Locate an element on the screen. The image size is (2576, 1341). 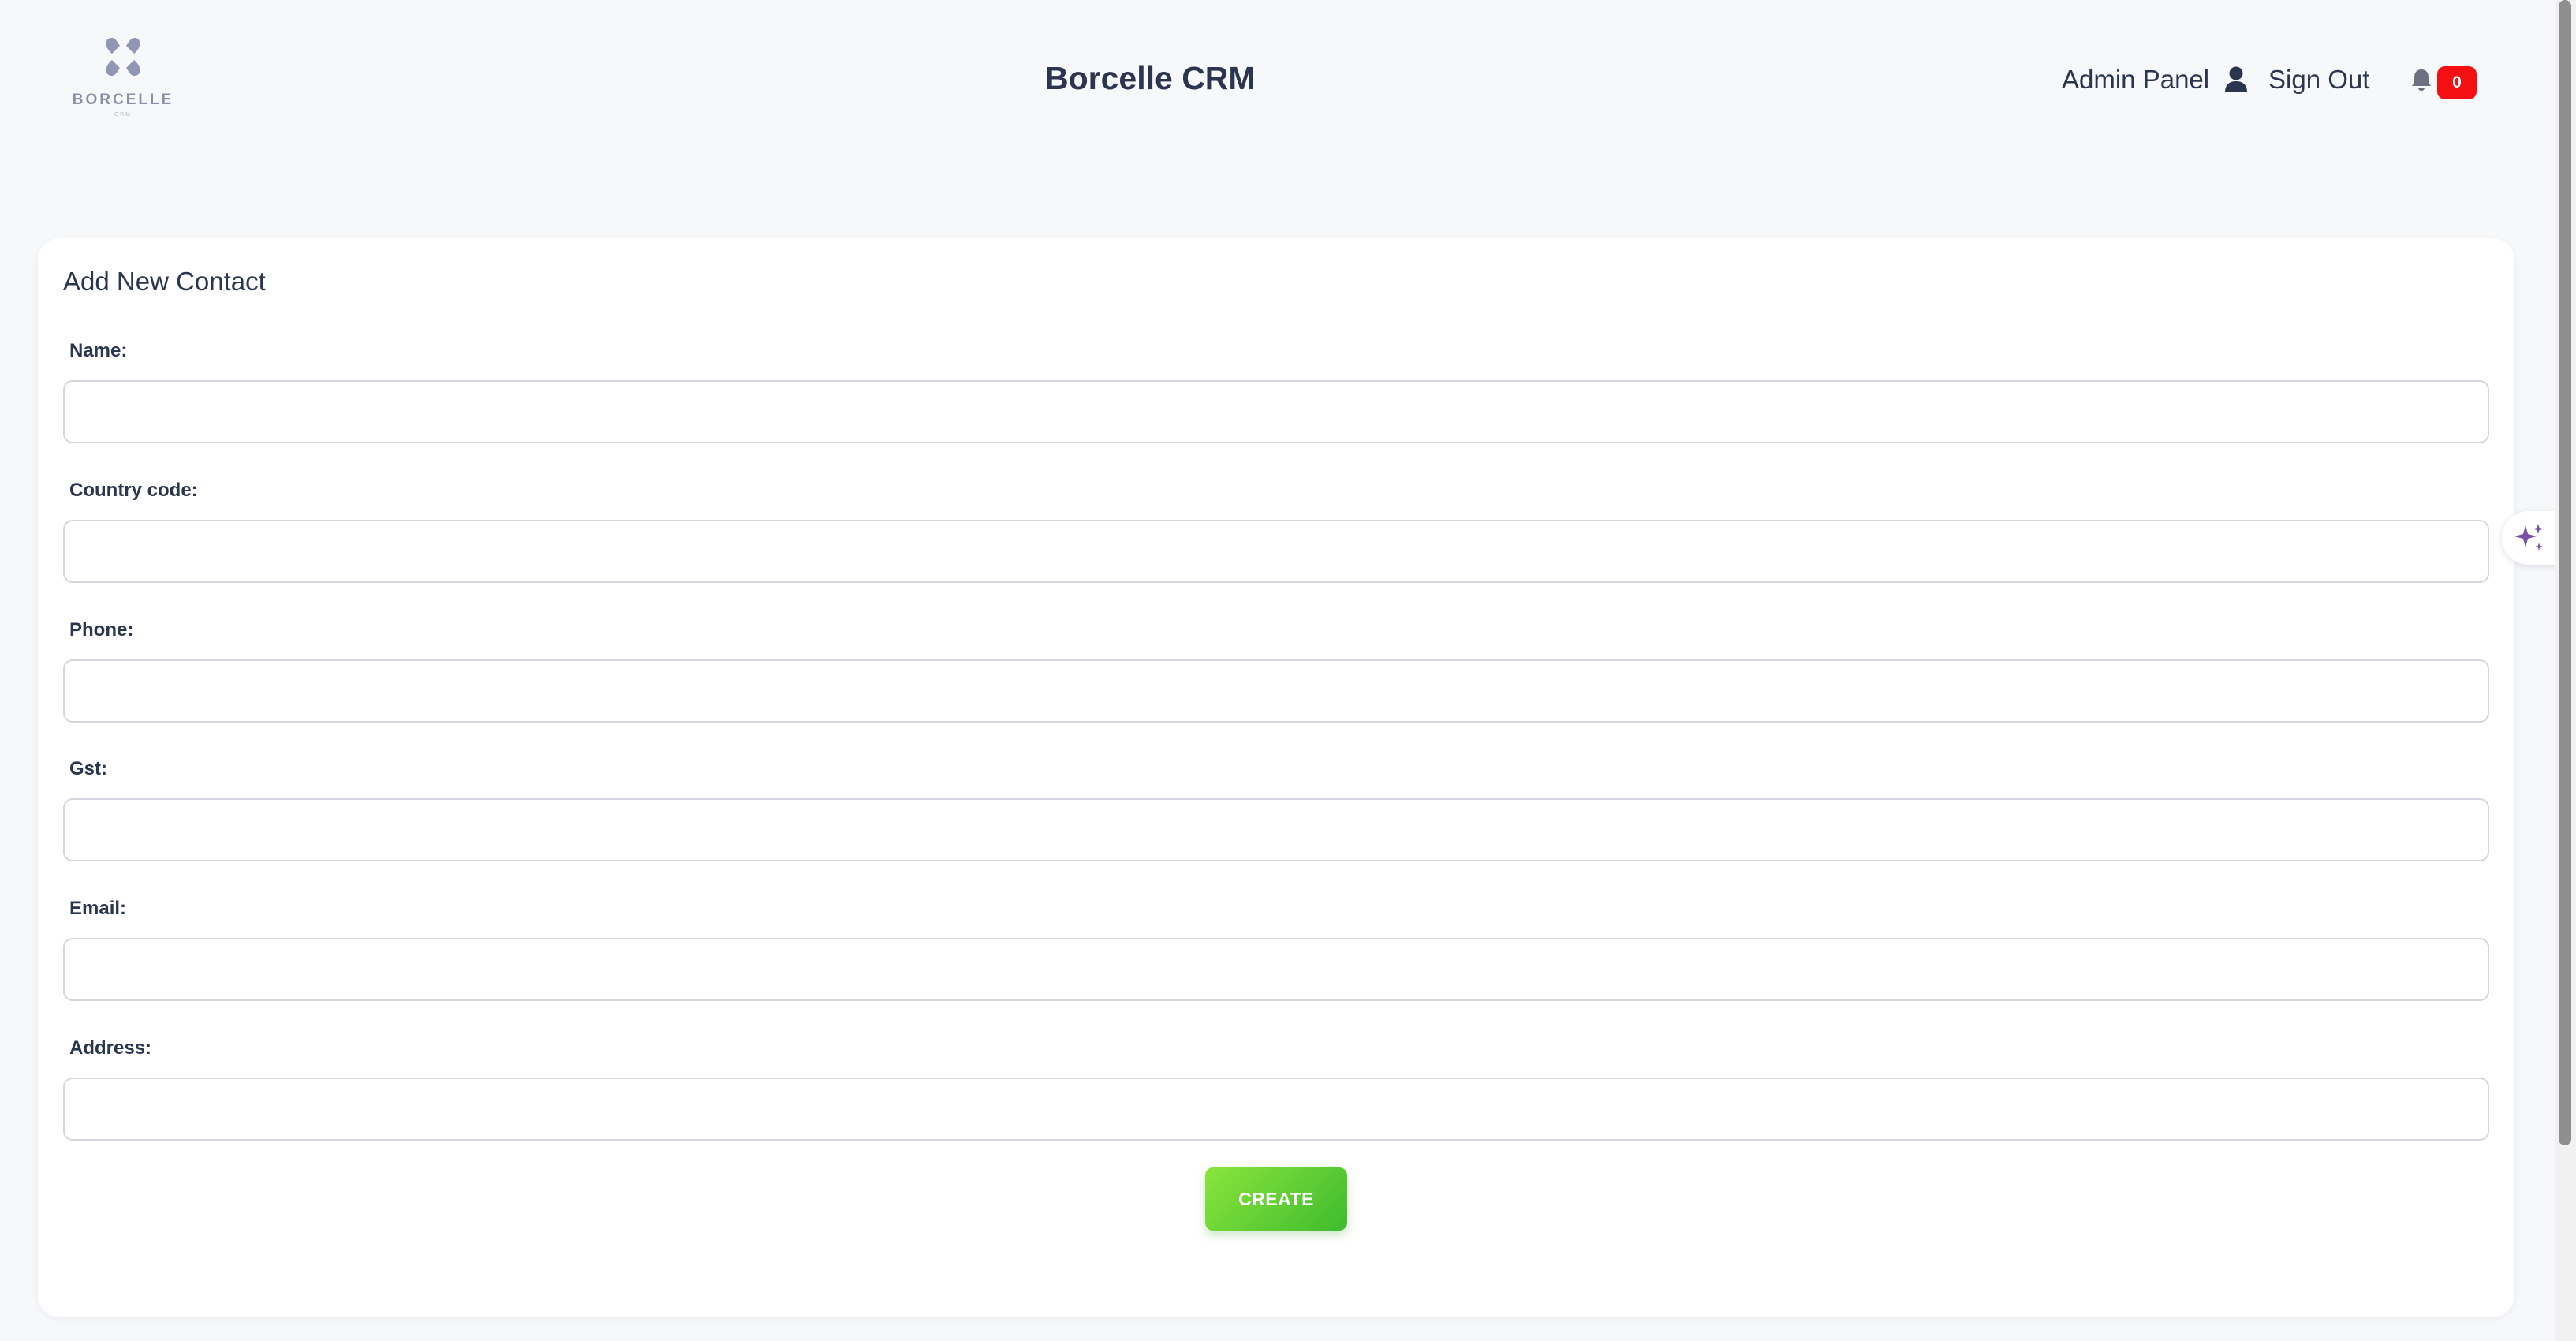
notification-count-badge: 0 is located at coordinates (2457, 82).